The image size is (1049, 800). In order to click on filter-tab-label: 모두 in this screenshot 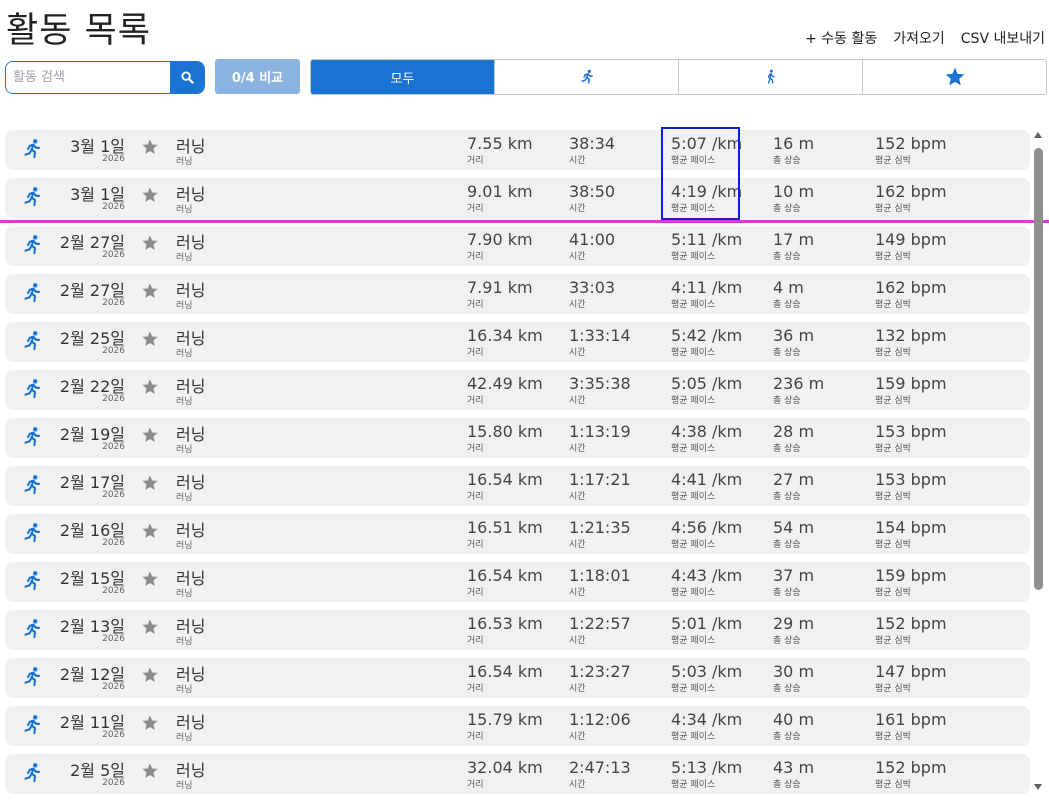, I will do `click(402, 79)`.